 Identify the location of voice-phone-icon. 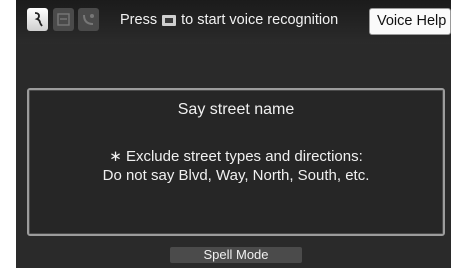
(88, 19).